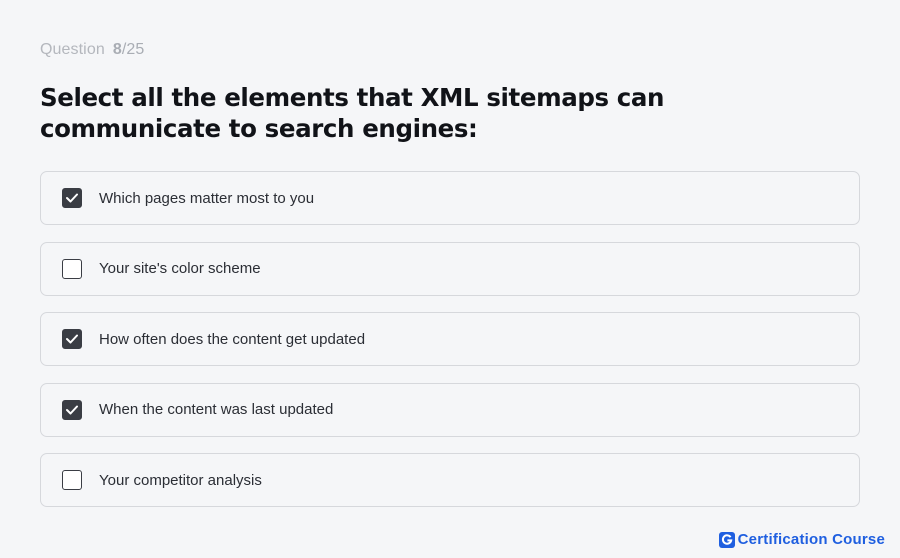 The height and width of the screenshot is (558, 900). What do you see at coordinates (450, 50) in the screenshot?
I see `question-progress: Question 8/25` at bounding box center [450, 50].